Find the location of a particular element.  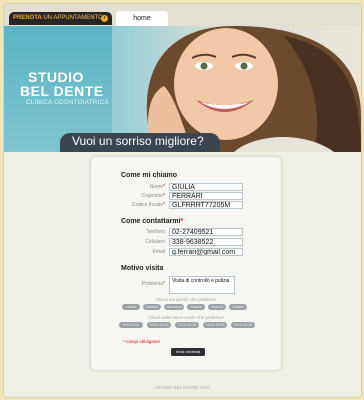

day-pill: Lunedì is located at coordinates (131, 307).